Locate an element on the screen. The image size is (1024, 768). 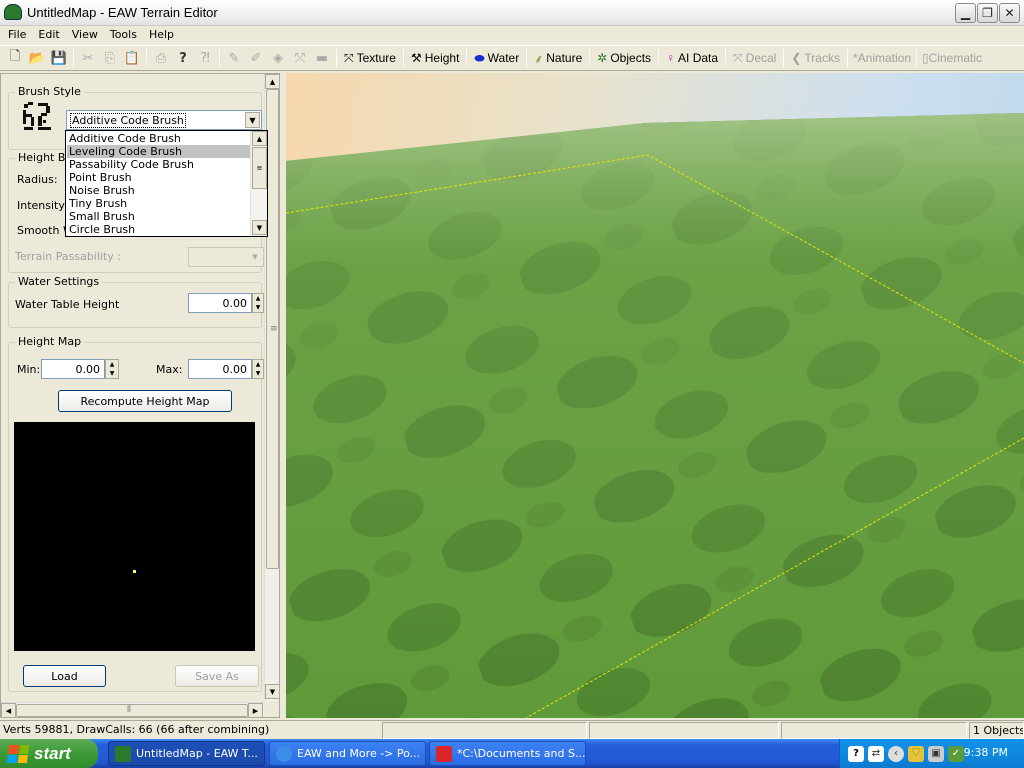
dropdown-option: Small Brush is located at coordinates (159, 216).